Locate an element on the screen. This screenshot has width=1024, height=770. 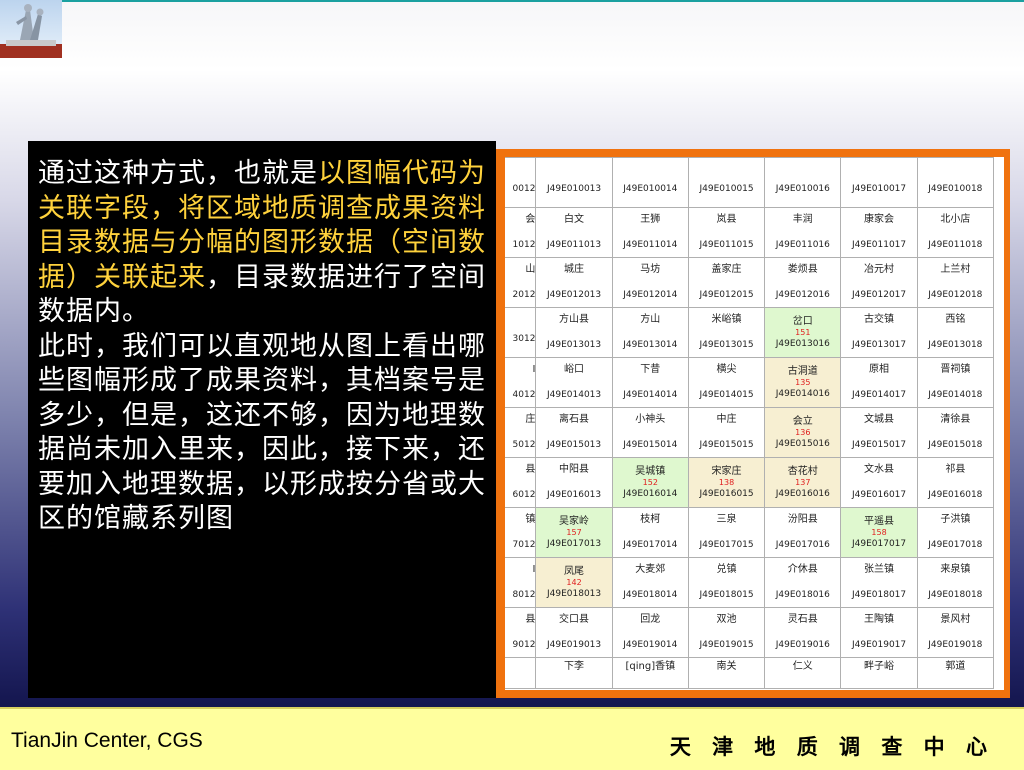
cell-sheet-code: J49E016014 is located at coordinates (650, 493).